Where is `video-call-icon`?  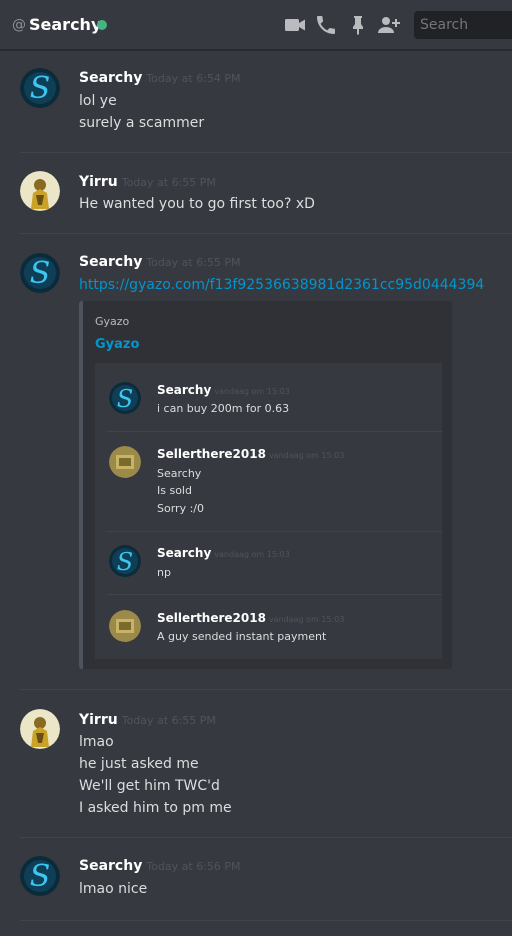
video-call-icon is located at coordinates (295, 25).